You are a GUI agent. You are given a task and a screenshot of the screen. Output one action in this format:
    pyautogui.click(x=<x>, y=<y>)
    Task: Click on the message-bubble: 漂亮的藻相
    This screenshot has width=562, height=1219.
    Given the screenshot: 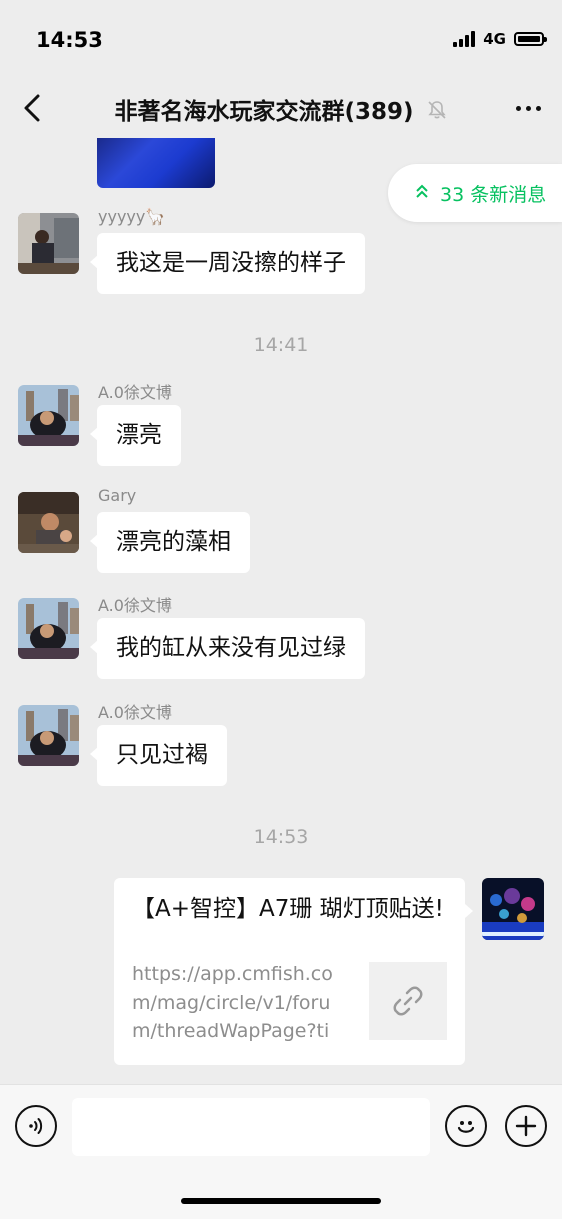 What is the action you would take?
    pyautogui.click(x=170, y=542)
    